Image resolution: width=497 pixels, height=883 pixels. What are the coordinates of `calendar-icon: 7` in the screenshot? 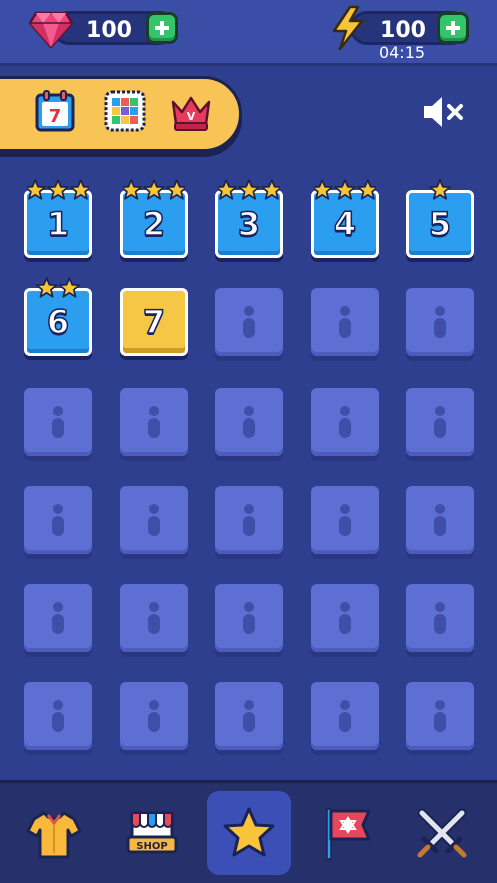 It's located at (55, 111).